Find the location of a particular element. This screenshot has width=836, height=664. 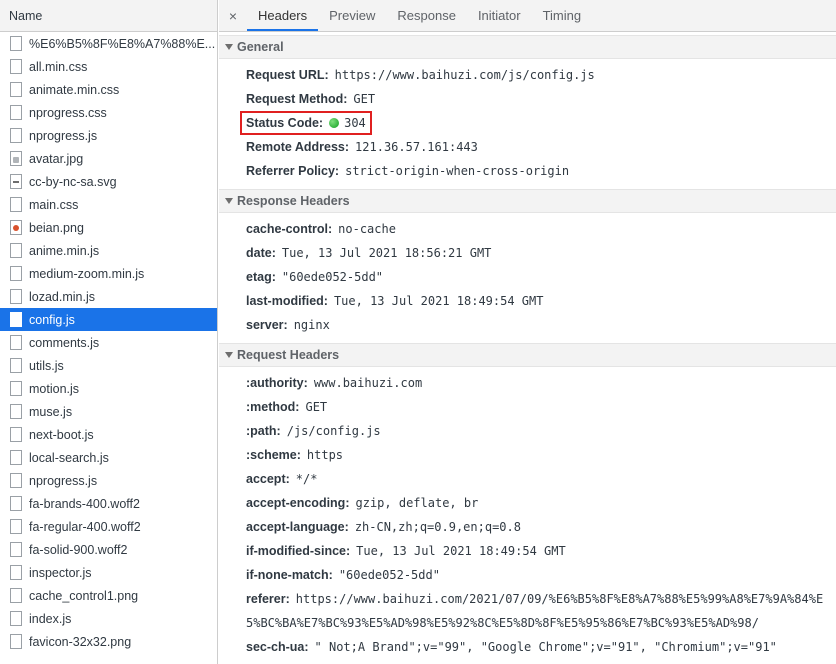

request-list-item-name: comments.js is located at coordinates (64, 342).